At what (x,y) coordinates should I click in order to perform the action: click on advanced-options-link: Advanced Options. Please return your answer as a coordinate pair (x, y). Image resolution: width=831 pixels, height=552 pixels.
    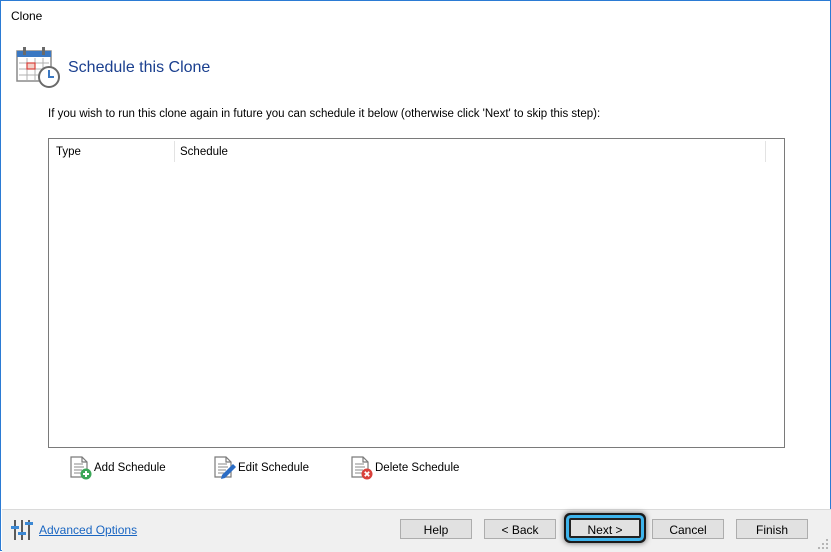
    Looking at the image, I should click on (88, 530).